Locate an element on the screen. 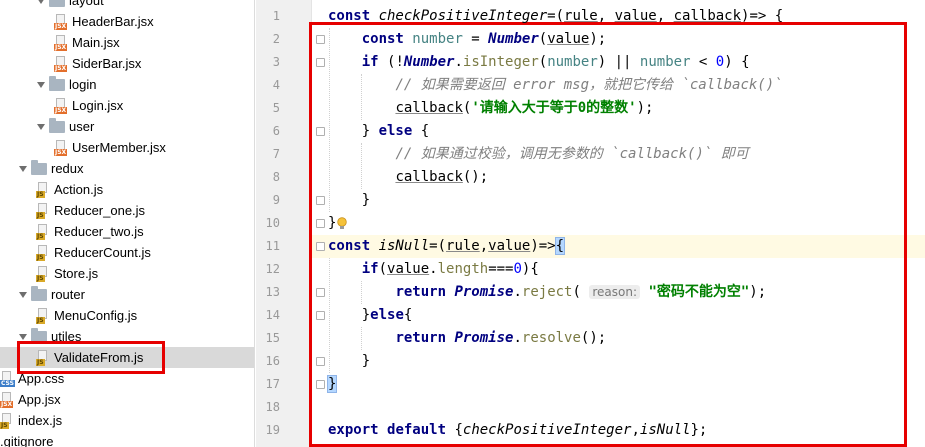  code-line: const number = Number(value); is located at coordinates (467, 39).